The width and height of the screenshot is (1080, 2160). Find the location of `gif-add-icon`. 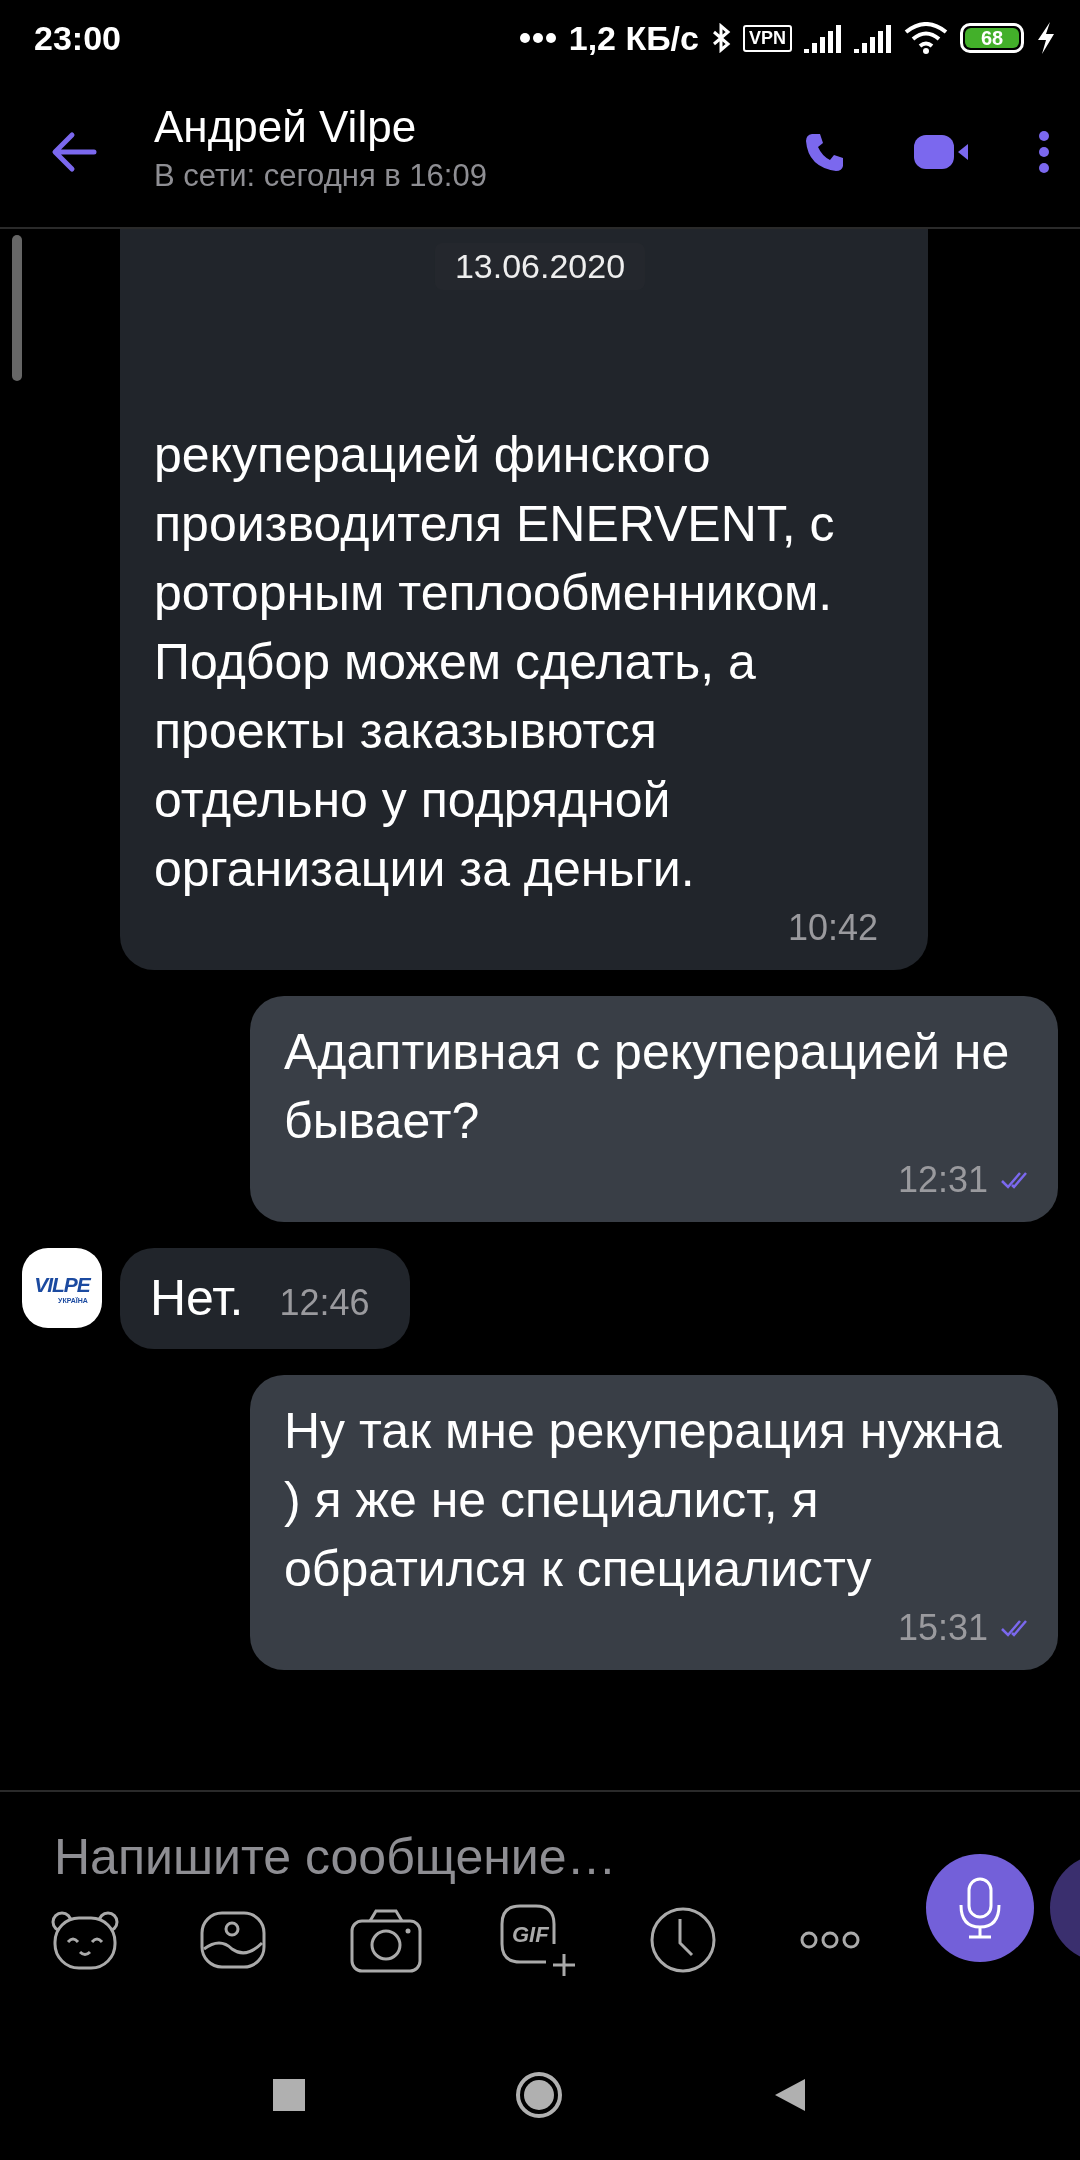

gif-add-icon is located at coordinates (539, 1940).